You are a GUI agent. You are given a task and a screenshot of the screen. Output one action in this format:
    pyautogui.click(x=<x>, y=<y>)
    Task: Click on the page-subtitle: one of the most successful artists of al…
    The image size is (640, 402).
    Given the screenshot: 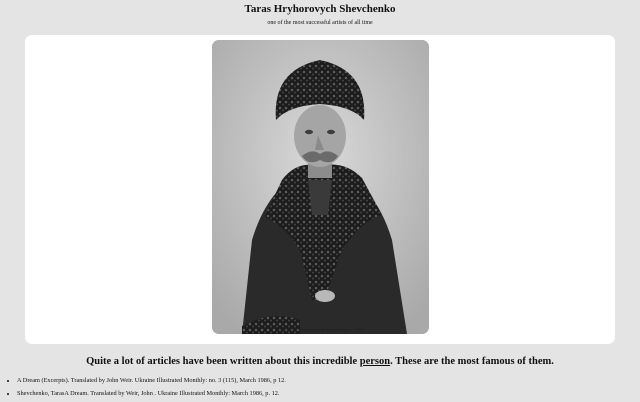 What is the action you would take?
    pyautogui.click(x=320, y=23)
    